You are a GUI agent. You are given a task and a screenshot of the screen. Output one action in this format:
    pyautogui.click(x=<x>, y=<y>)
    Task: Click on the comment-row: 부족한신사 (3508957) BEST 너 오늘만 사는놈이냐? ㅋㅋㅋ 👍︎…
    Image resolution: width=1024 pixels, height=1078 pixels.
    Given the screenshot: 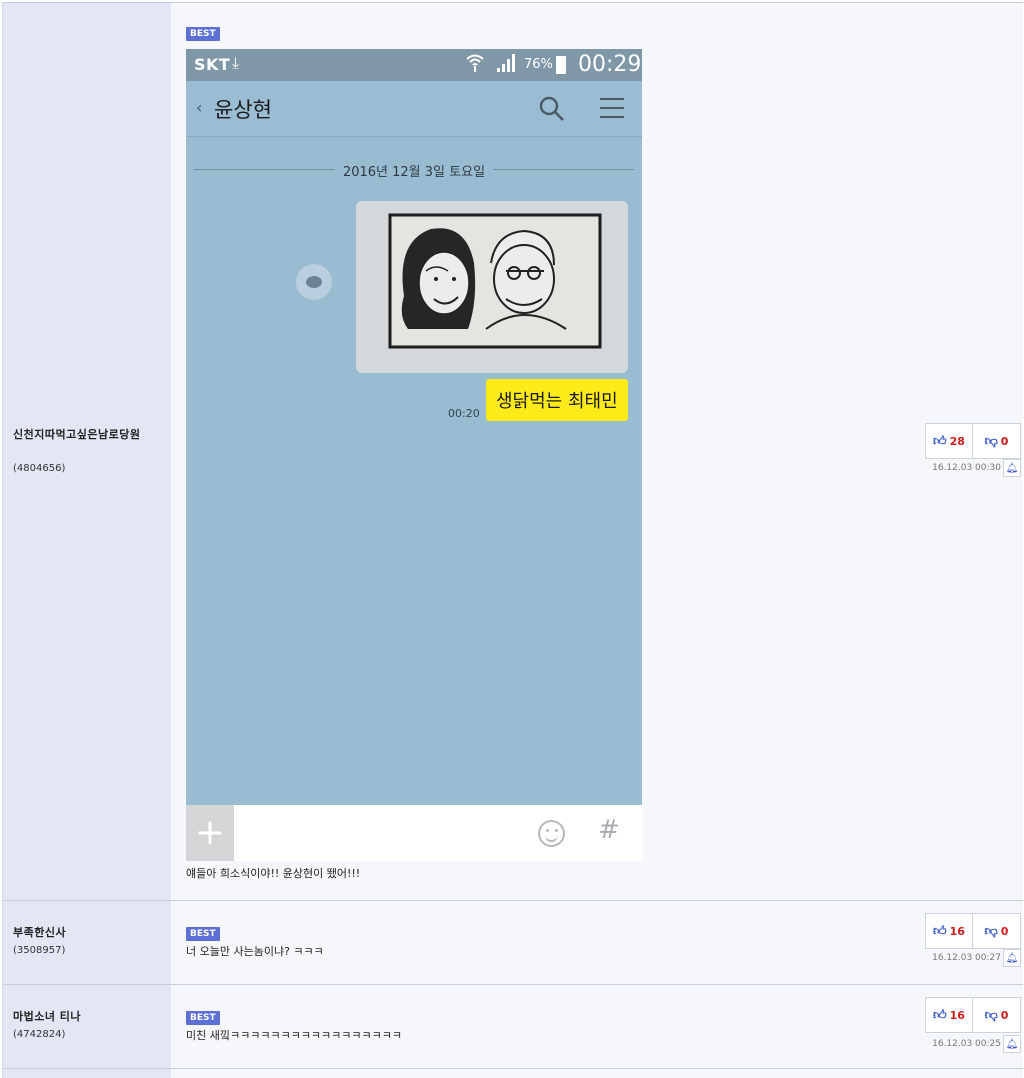 What is the action you would take?
    pyautogui.click(x=513, y=942)
    